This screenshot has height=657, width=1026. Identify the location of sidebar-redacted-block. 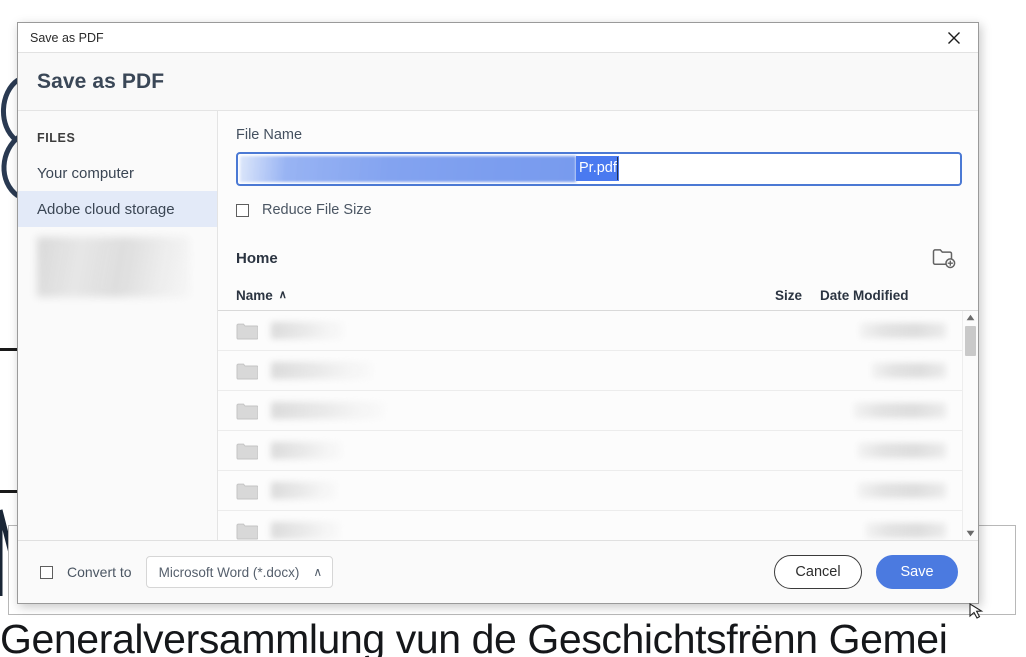
(113, 267).